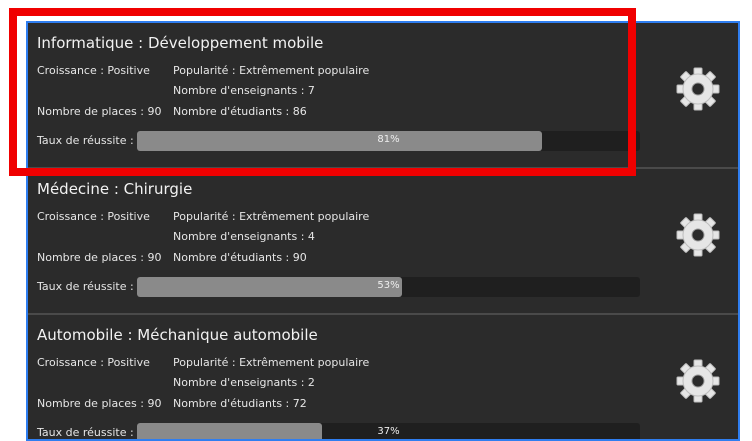  I want to click on etudiants-label: Nombre d'étudiants : 72, so click(240, 403).